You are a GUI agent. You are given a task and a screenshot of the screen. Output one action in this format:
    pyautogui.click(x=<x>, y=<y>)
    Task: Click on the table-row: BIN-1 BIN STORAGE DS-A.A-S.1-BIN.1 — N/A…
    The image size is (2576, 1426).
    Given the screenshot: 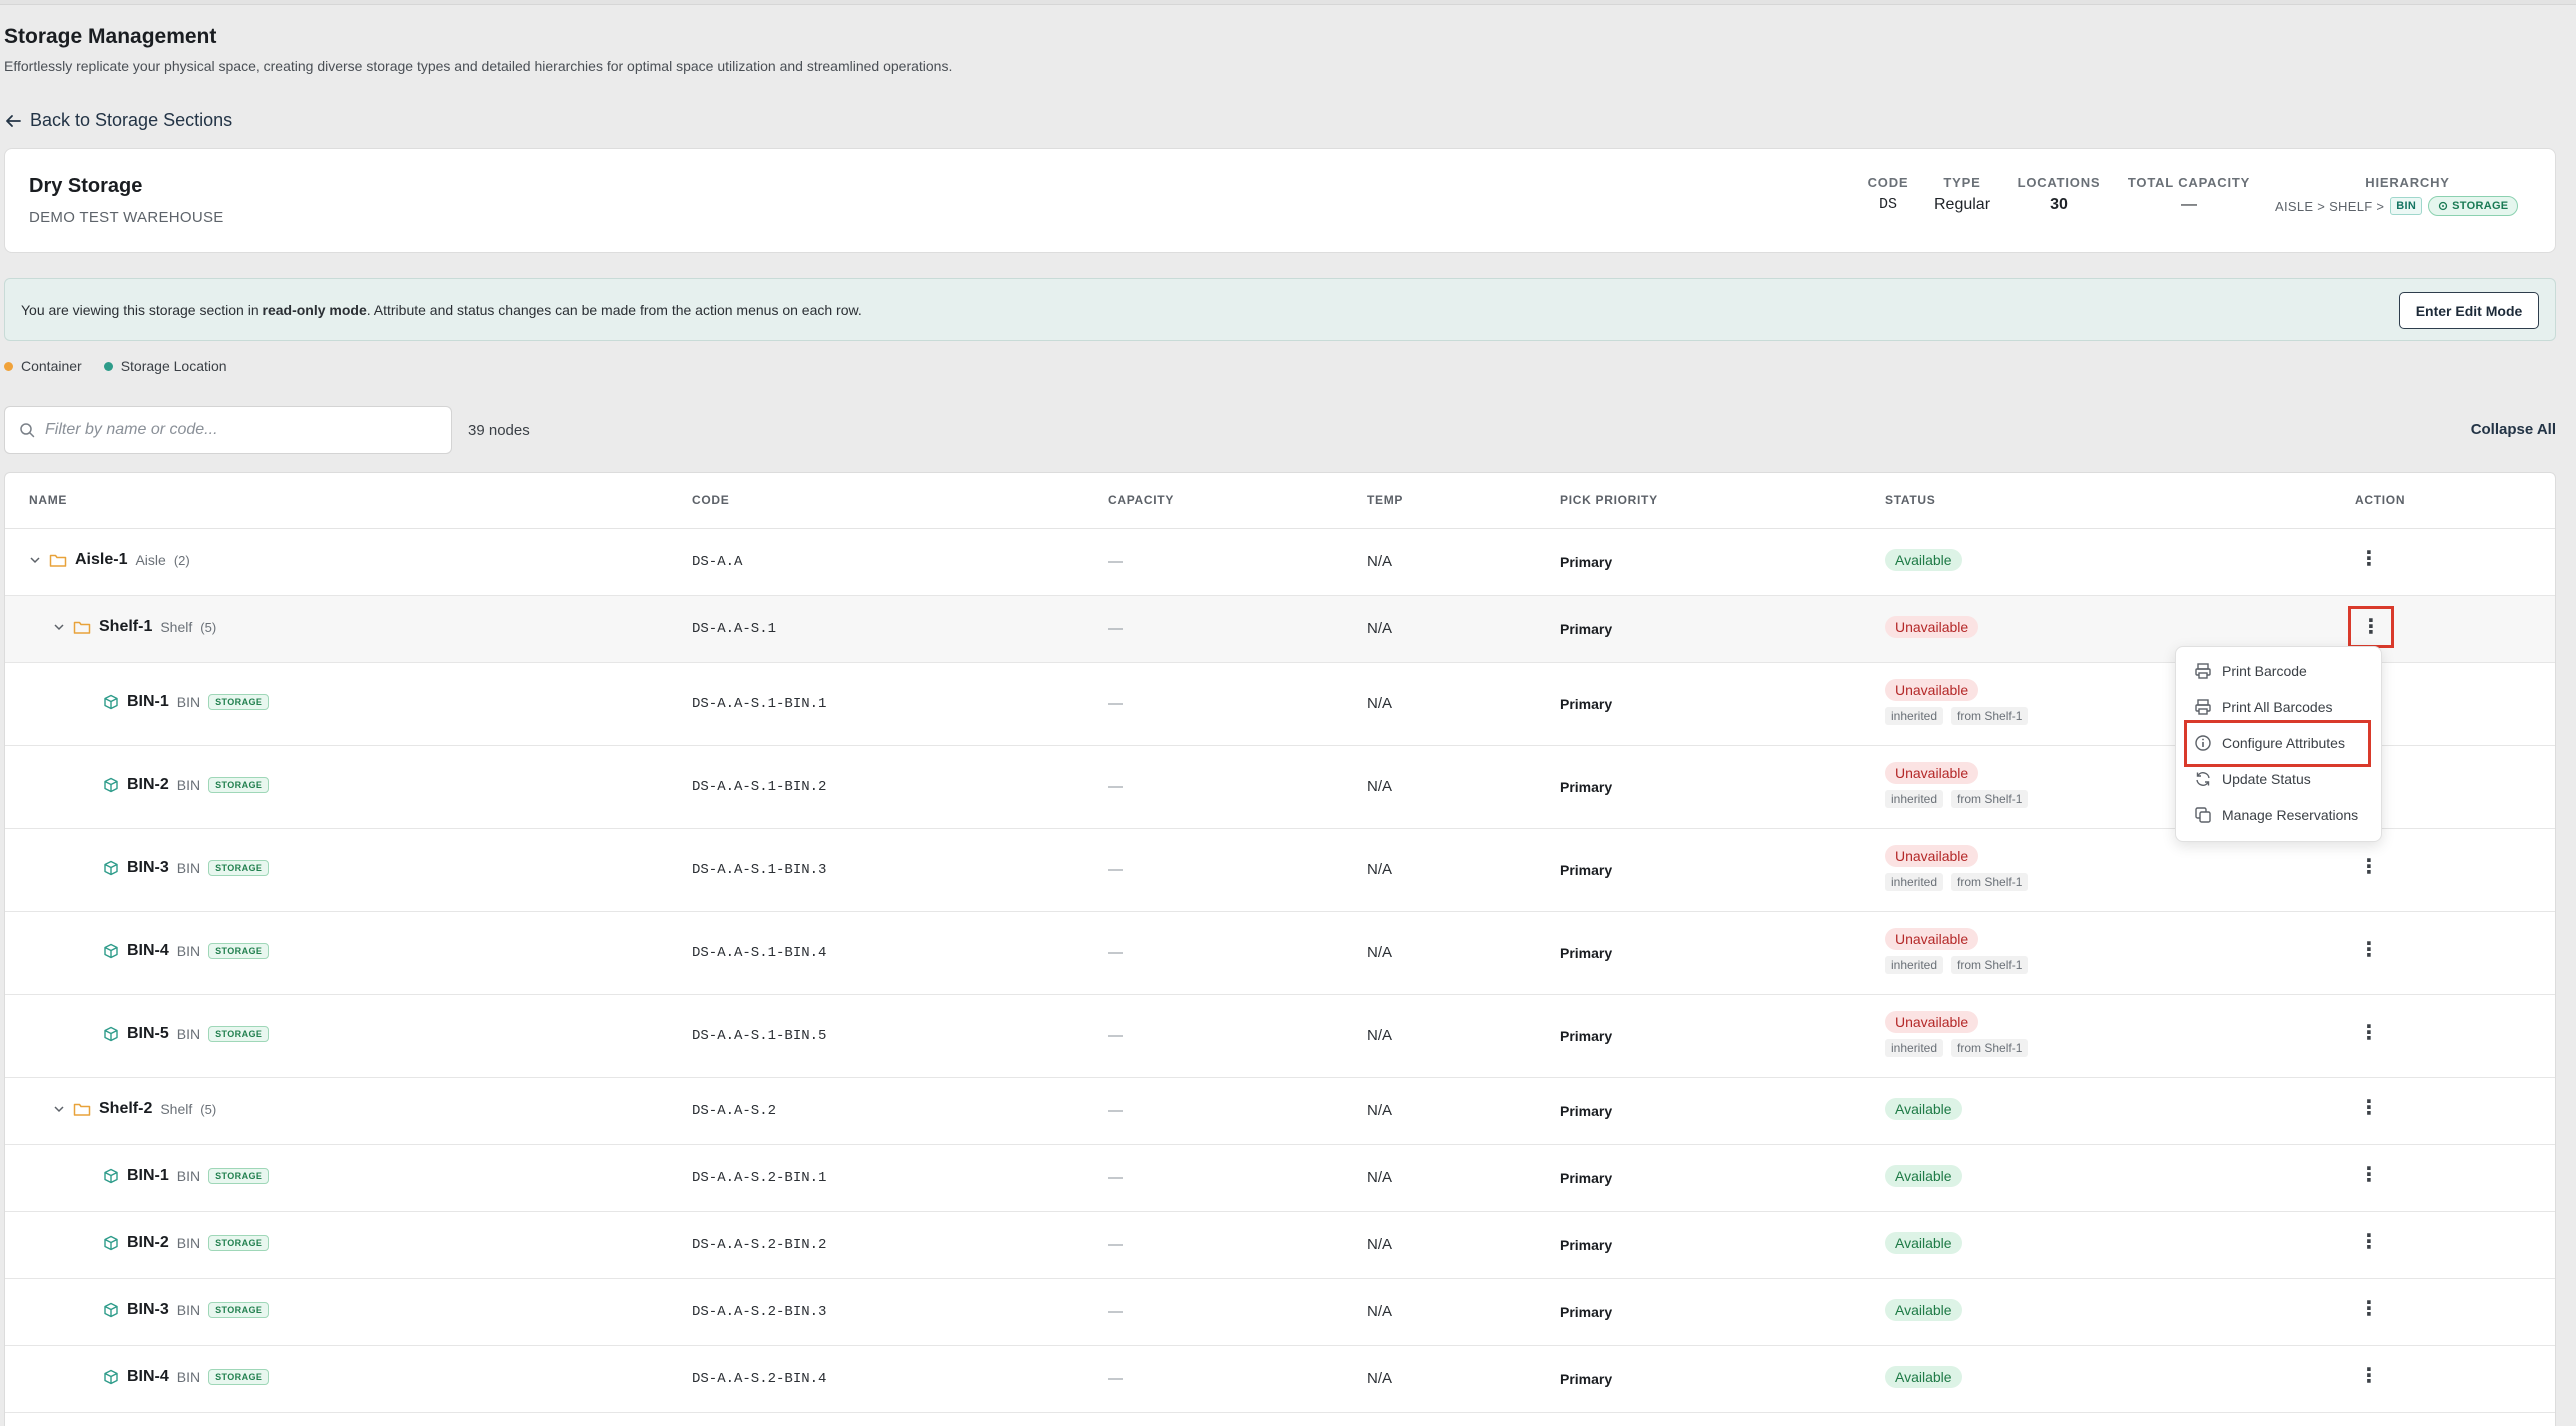 What is the action you would take?
    pyautogui.click(x=1280, y=704)
    